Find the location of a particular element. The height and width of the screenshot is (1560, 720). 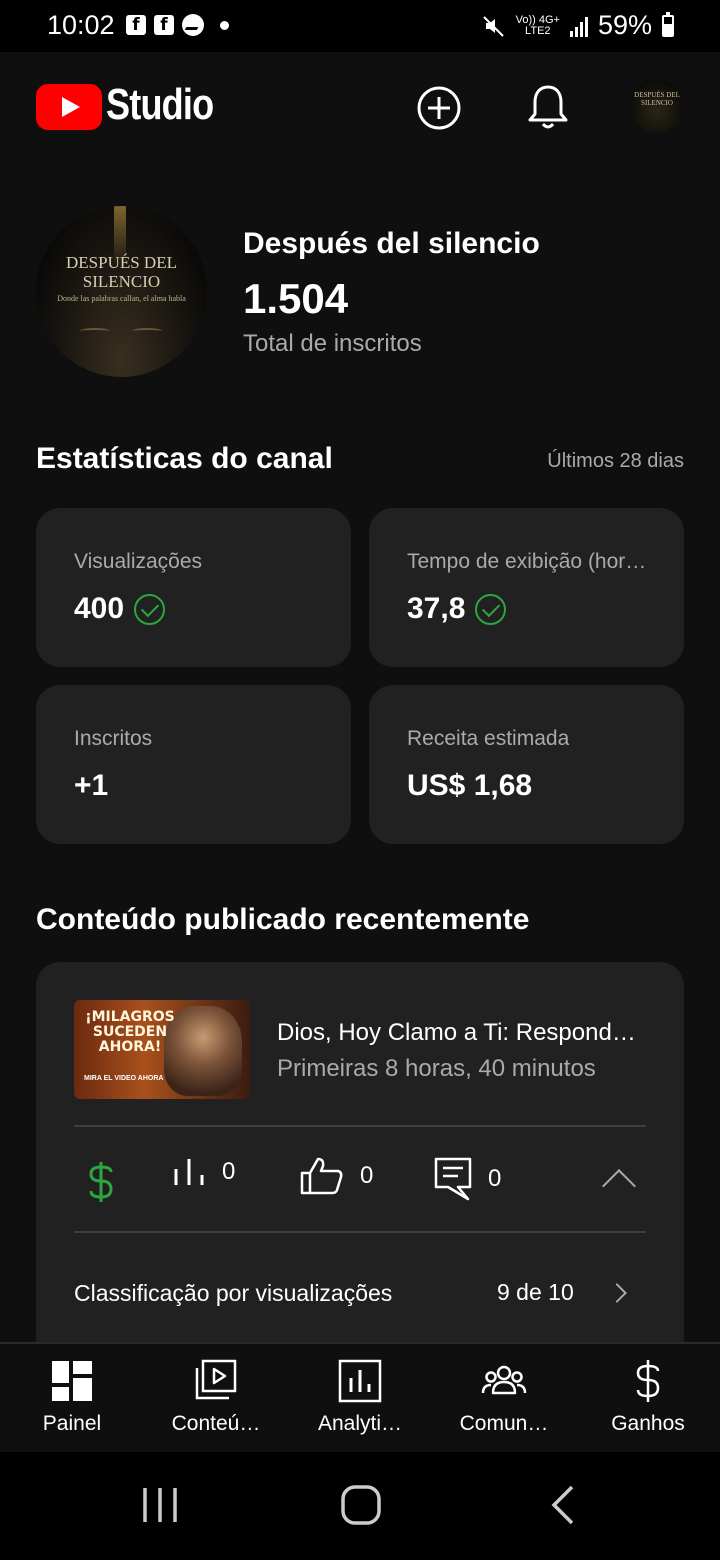

messenger-icon is located at coordinates (193, 25).